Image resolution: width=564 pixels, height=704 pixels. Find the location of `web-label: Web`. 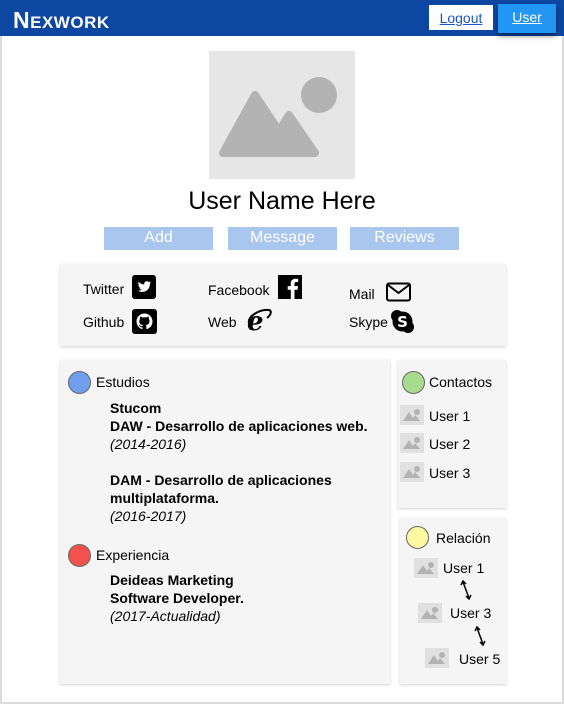

web-label: Web is located at coordinates (222, 322).